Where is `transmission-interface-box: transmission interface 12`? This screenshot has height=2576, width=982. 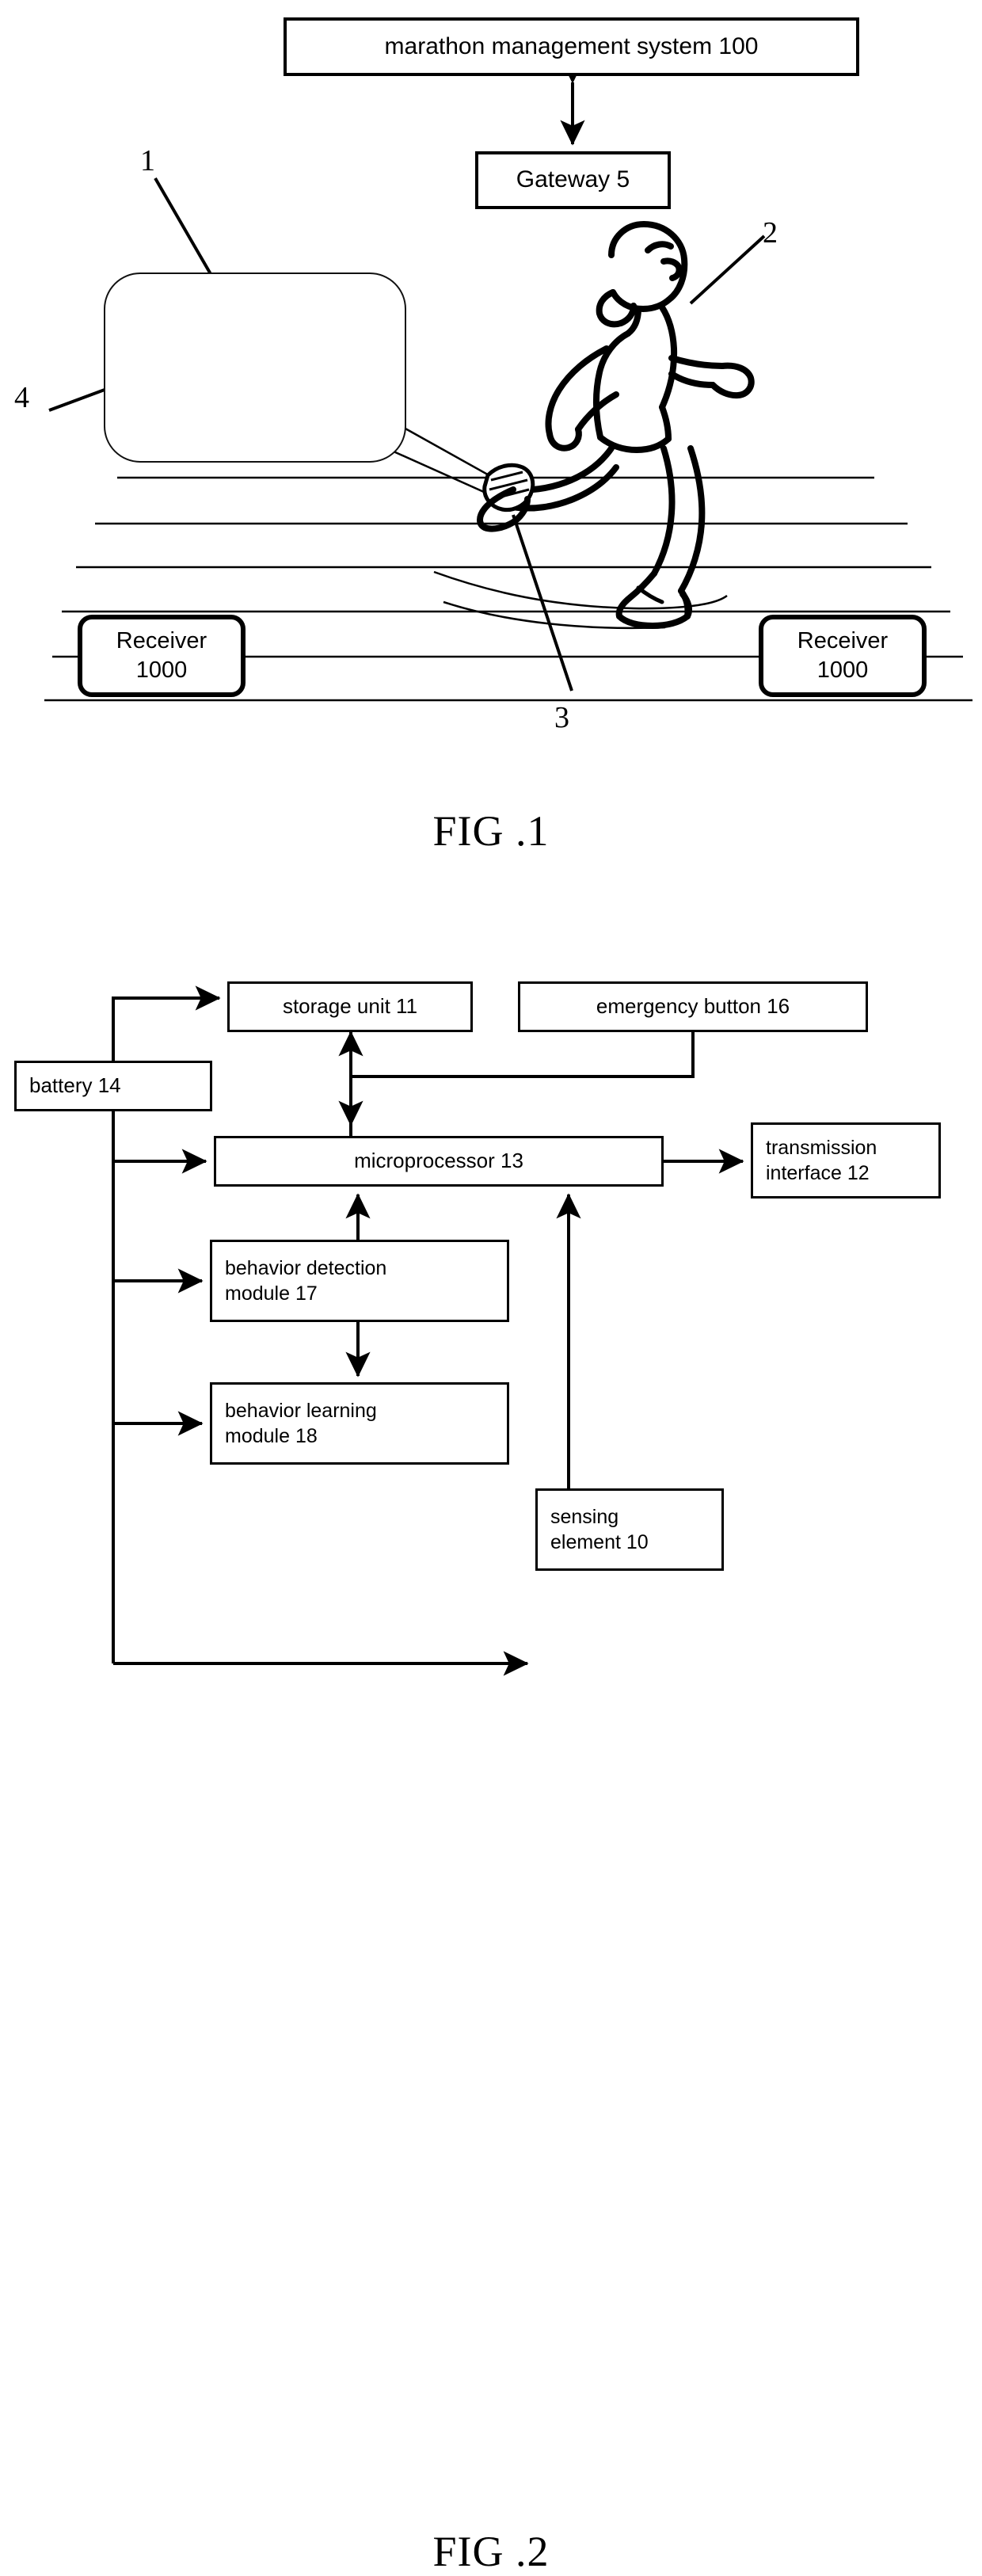
transmission-interface-box: transmission interface 12 is located at coordinates (846, 1160).